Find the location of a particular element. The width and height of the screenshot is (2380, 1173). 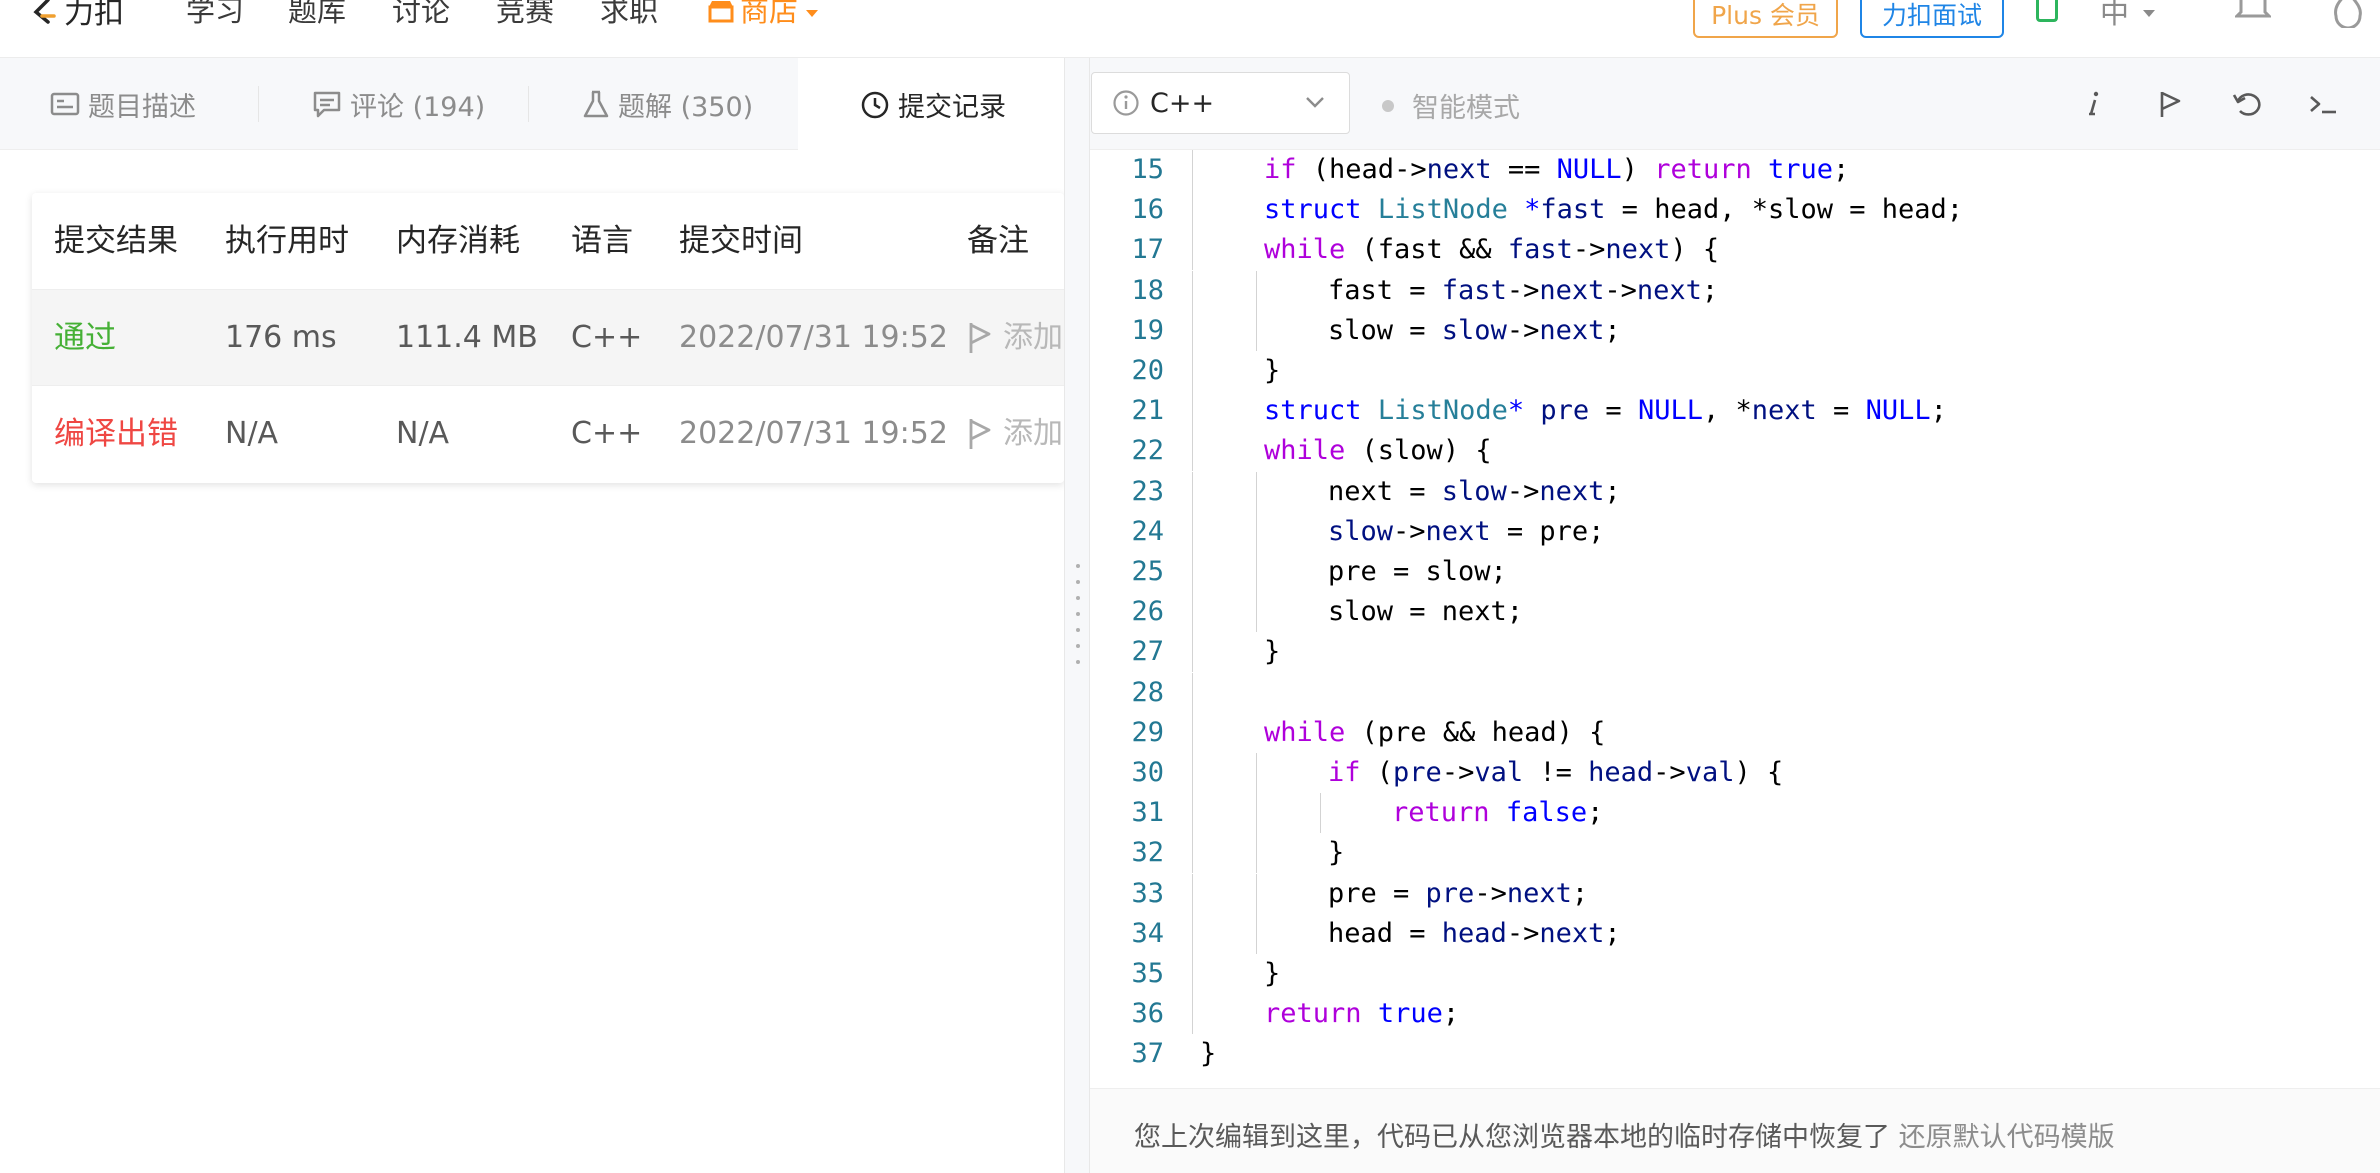

code-line: 30 if (pre->val != head->val) { is located at coordinates (1735, 773).